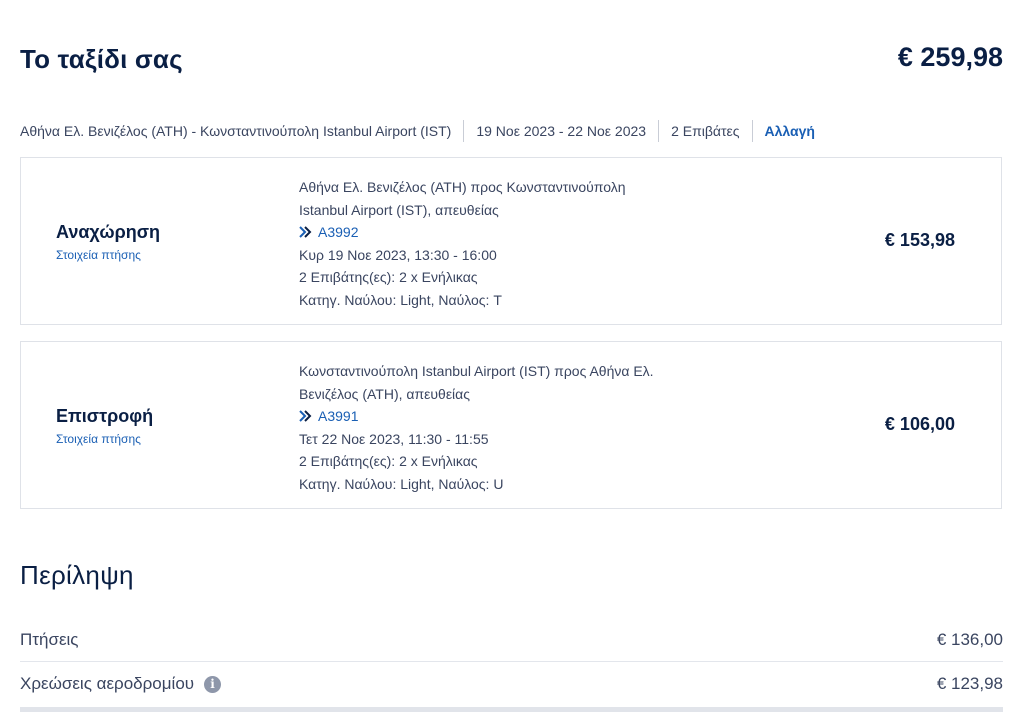 Image resolution: width=1024 pixels, height=712 pixels. What do you see at coordinates (509, 232) in the screenshot?
I see `flight-number: A3992` at bounding box center [509, 232].